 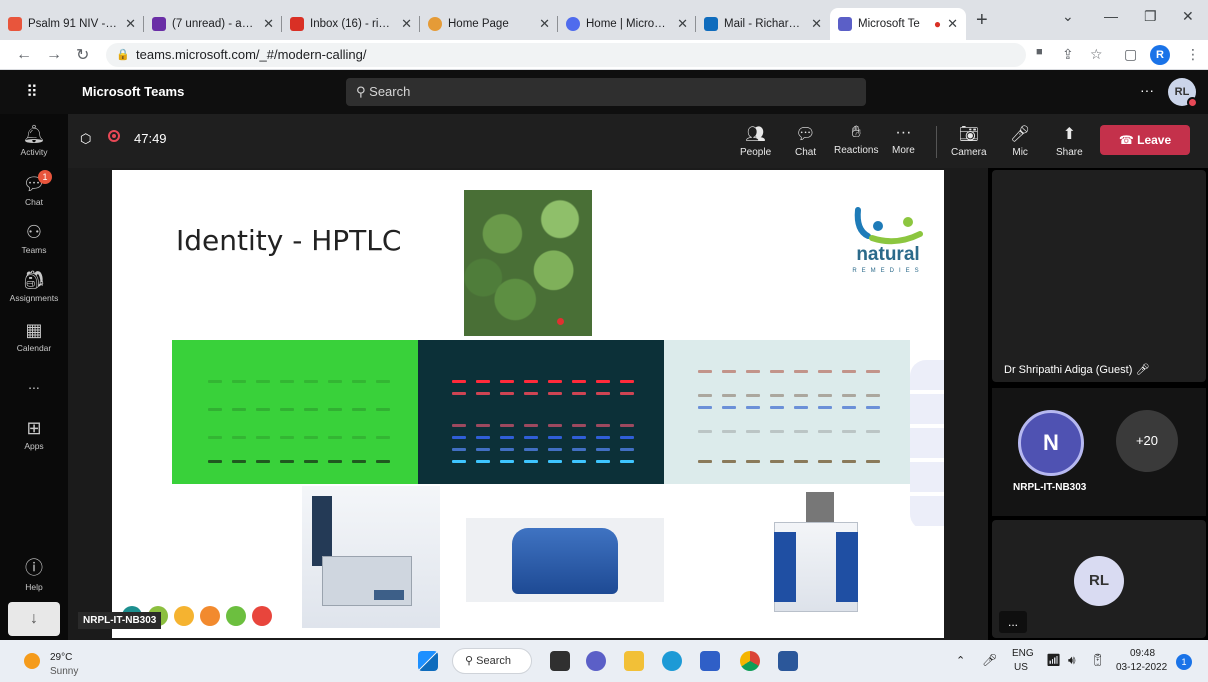 What do you see at coordinates (969, 141) in the screenshot?
I see `camera-button: 📷︎ Camera` at bounding box center [969, 141].